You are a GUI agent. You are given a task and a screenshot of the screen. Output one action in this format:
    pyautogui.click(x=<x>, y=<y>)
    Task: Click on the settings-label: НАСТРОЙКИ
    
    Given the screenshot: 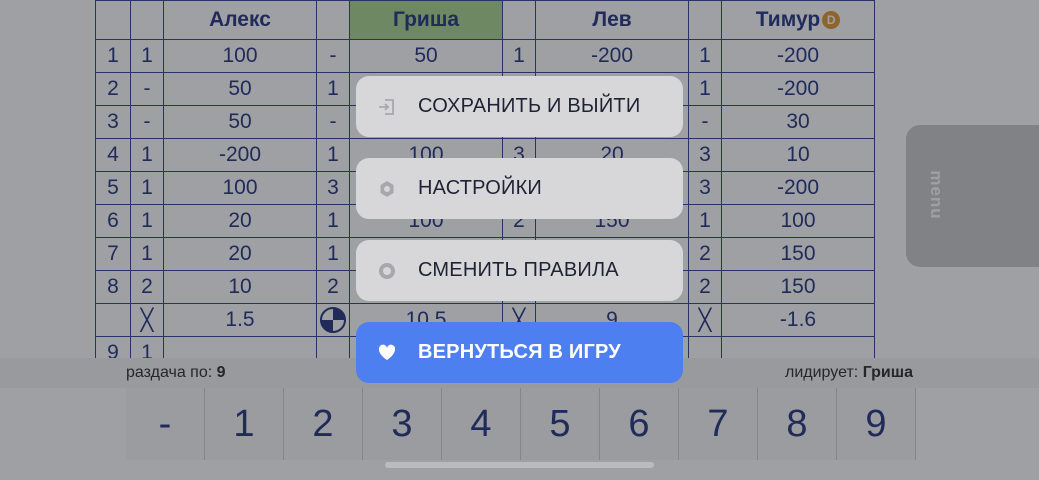 What is the action you would take?
    pyautogui.click(x=480, y=188)
    